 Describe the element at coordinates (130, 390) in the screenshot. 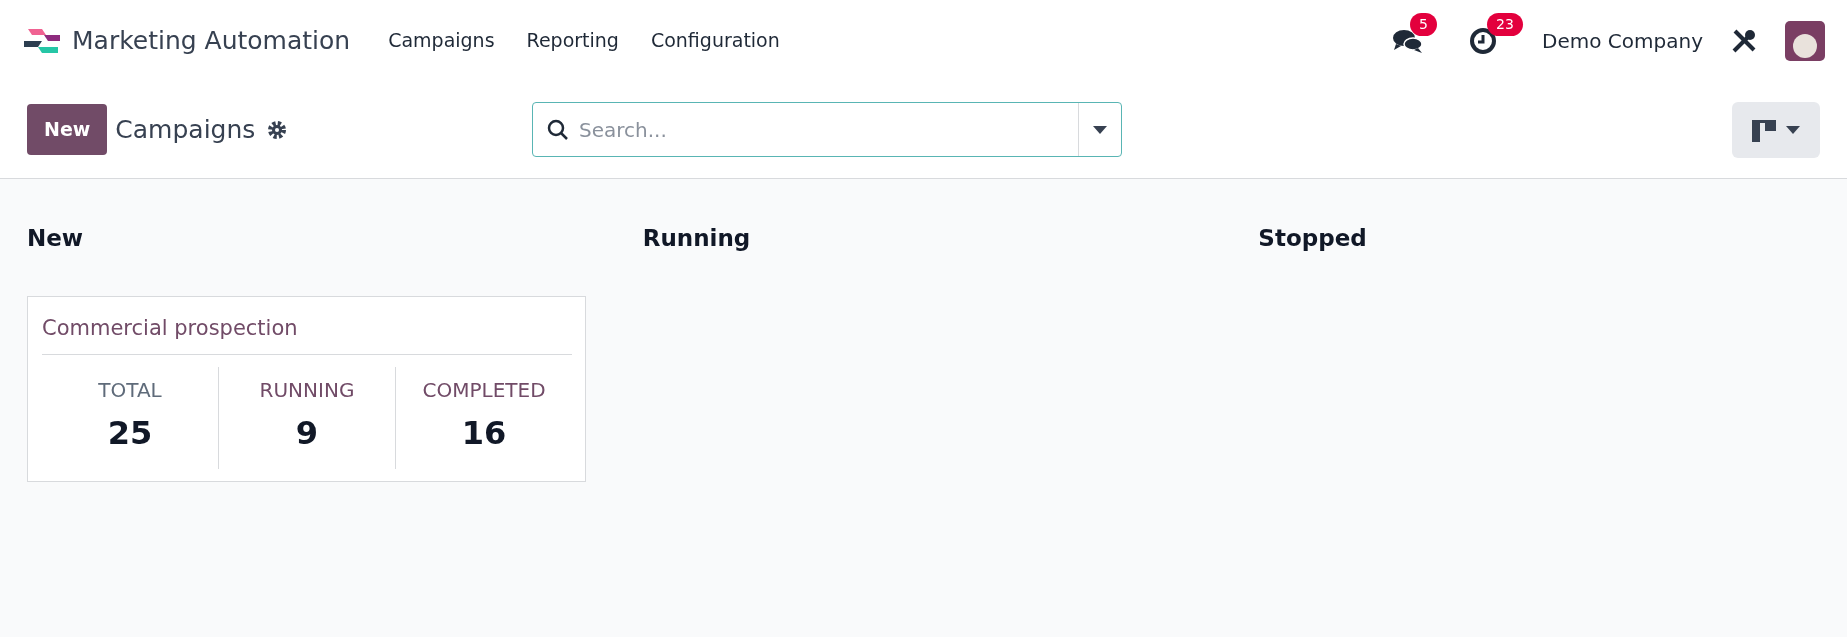

I see `stat-label: TOTAL` at that location.